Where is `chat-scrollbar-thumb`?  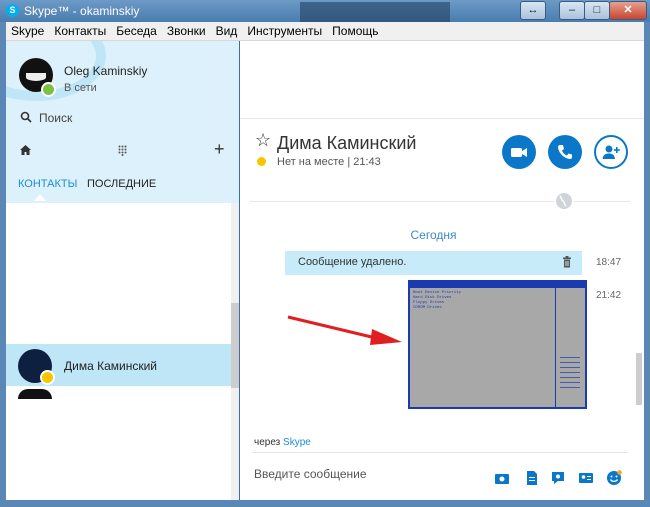 chat-scrollbar-thumb is located at coordinates (639, 379).